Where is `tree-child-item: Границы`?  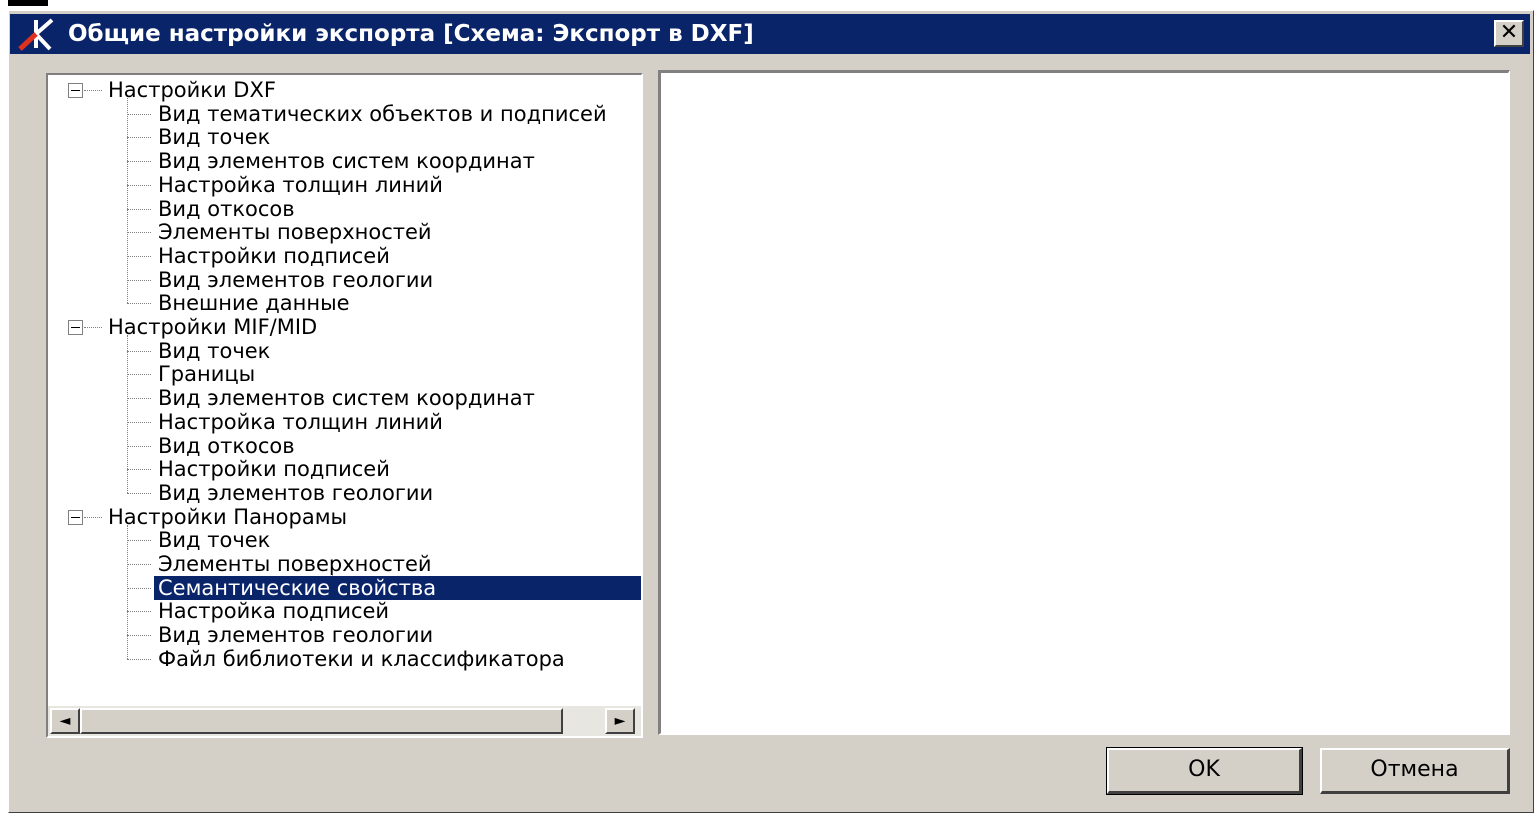
tree-child-item: Границы is located at coordinates (206, 374).